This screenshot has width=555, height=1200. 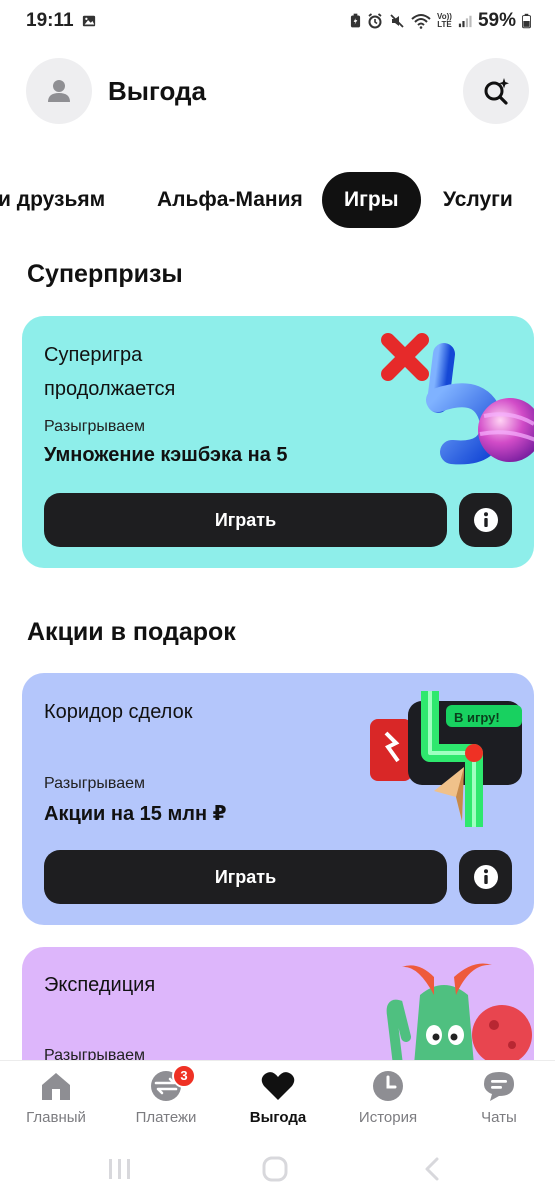 I want to click on corridor-game-art: В игру!, so click(x=446, y=759).